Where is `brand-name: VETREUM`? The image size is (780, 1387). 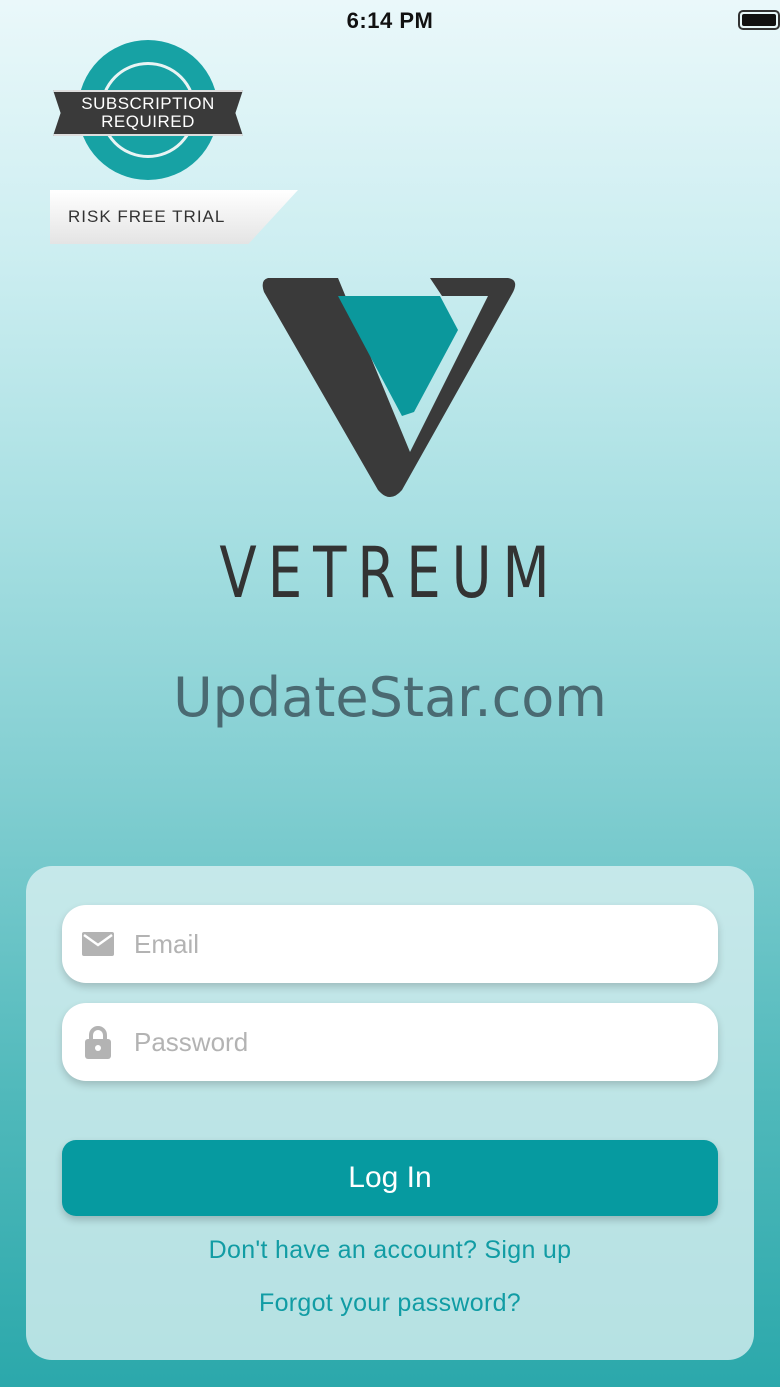
brand-name: VETREUM is located at coordinates (390, 573).